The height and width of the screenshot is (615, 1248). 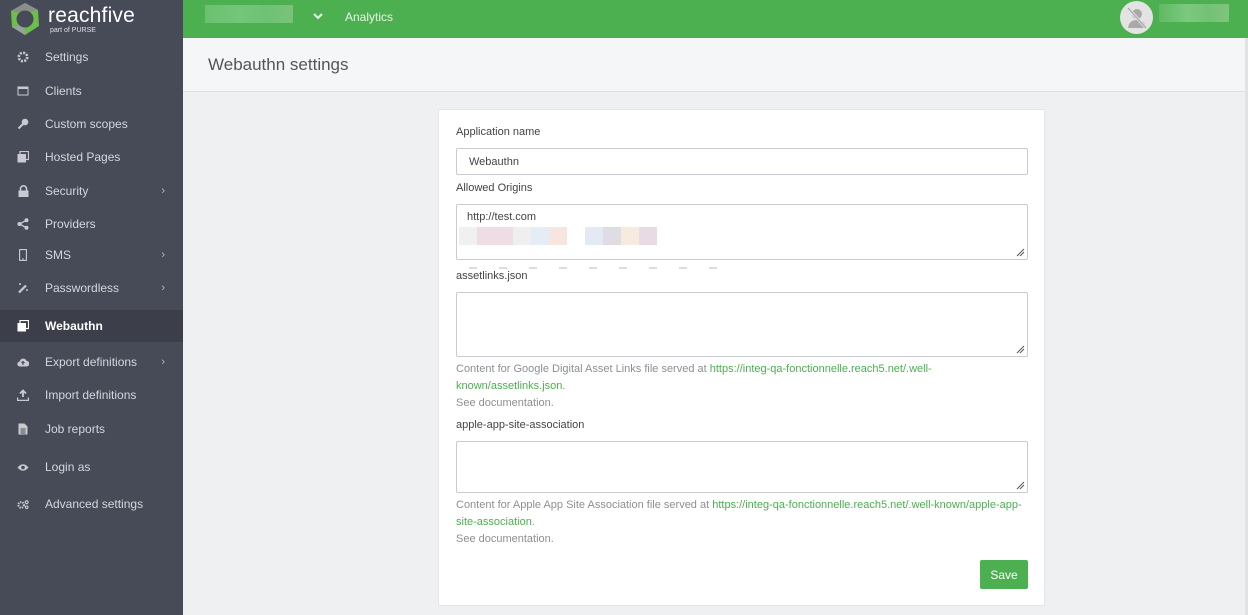 I want to click on sidebar-item-label: Passwordless, so click(x=82, y=288).